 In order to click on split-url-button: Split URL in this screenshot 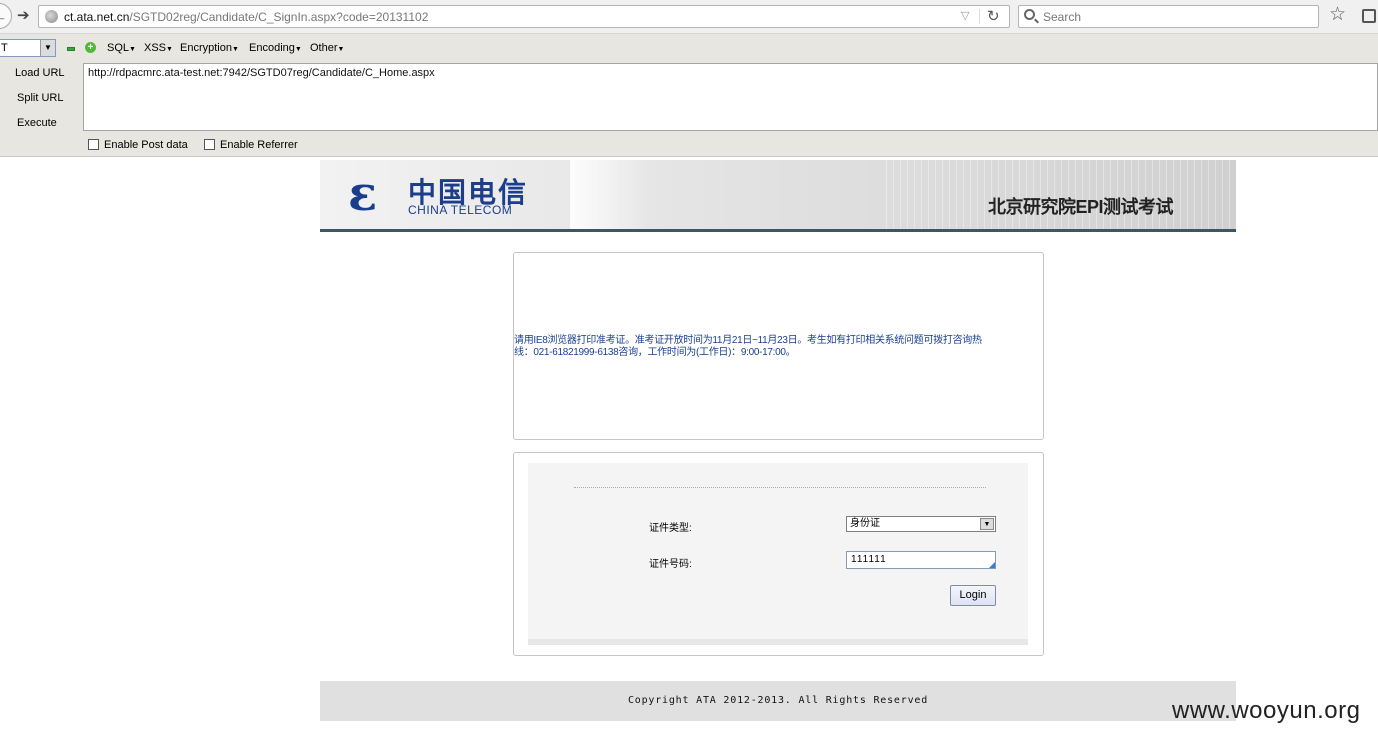, I will do `click(40, 98)`.